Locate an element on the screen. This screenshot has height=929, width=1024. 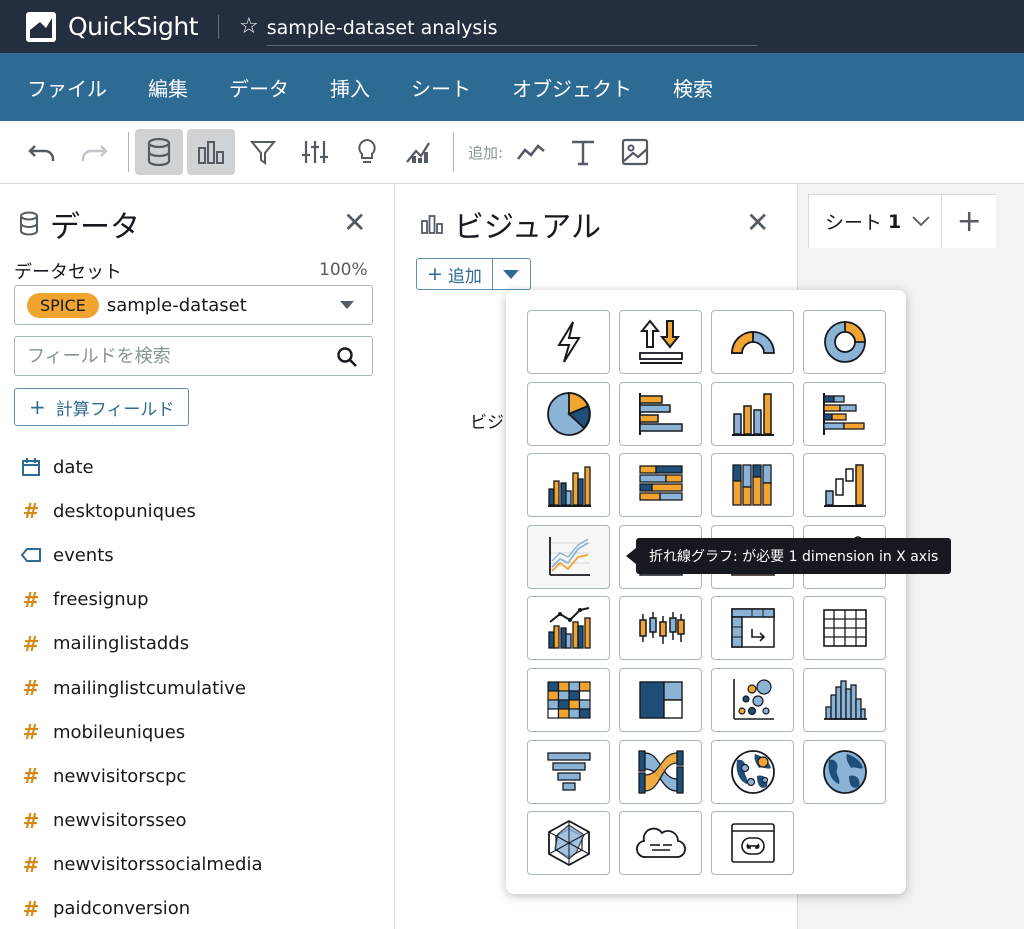
visual-type-stacked-bar is located at coordinates (568, 485).